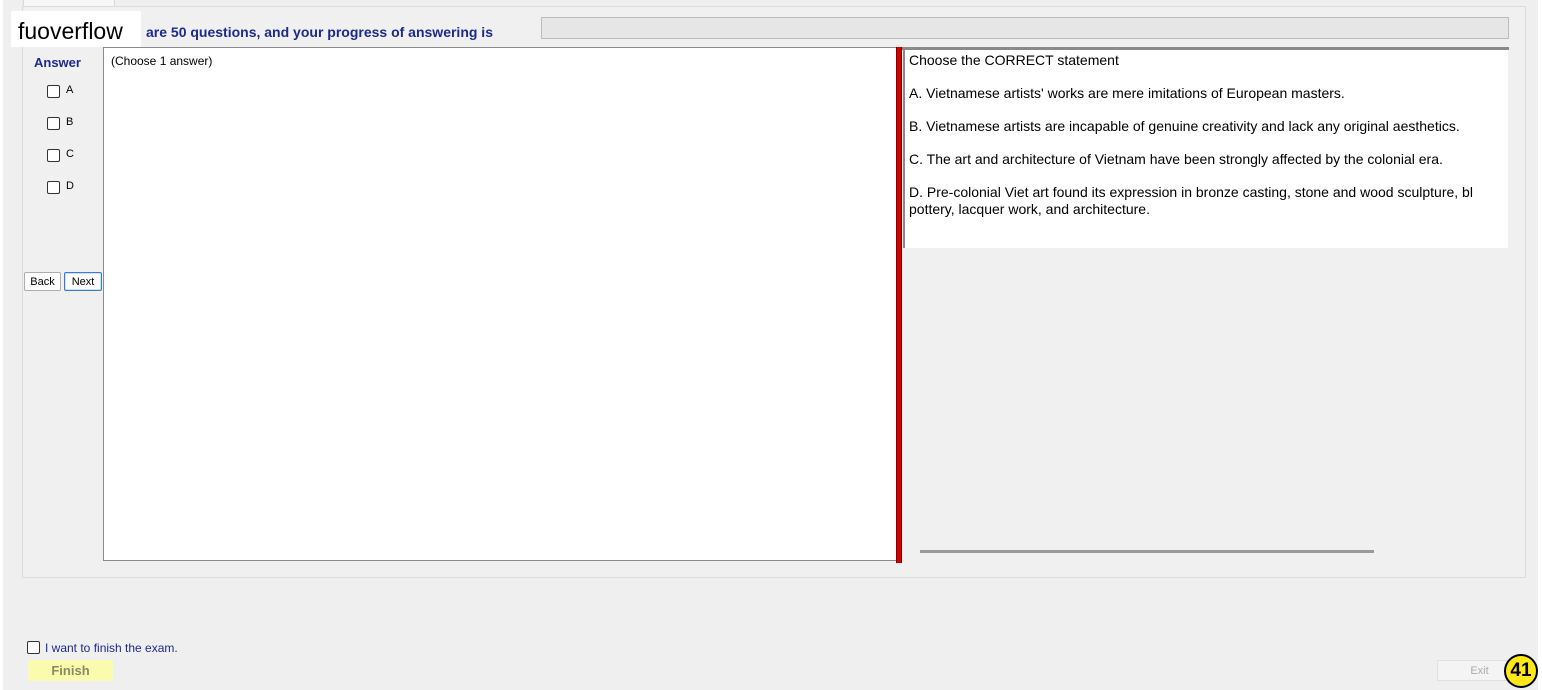 The width and height of the screenshot is (1542, 690). I want to click on finish-exam-checkbox, so click(33, 647).